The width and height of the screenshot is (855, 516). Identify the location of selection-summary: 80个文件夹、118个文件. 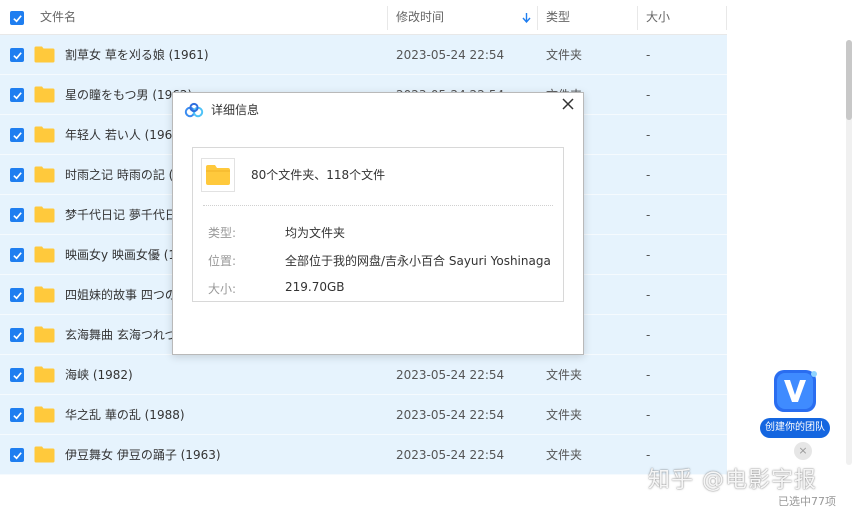
(318, 175).